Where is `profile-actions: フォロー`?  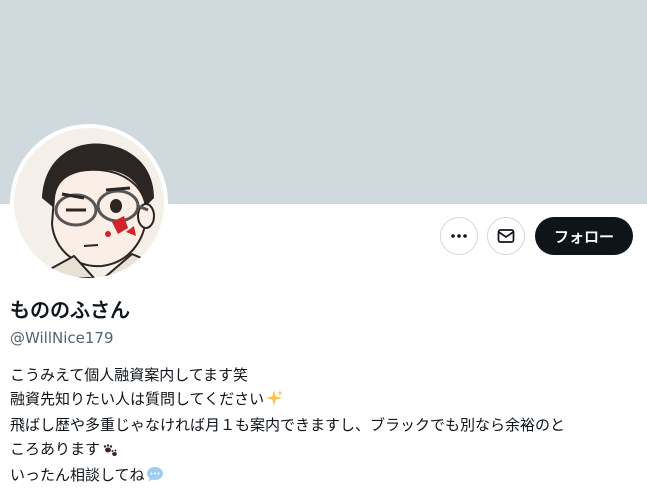
profile-actions: フォロー is located at coordinates (536, 236).